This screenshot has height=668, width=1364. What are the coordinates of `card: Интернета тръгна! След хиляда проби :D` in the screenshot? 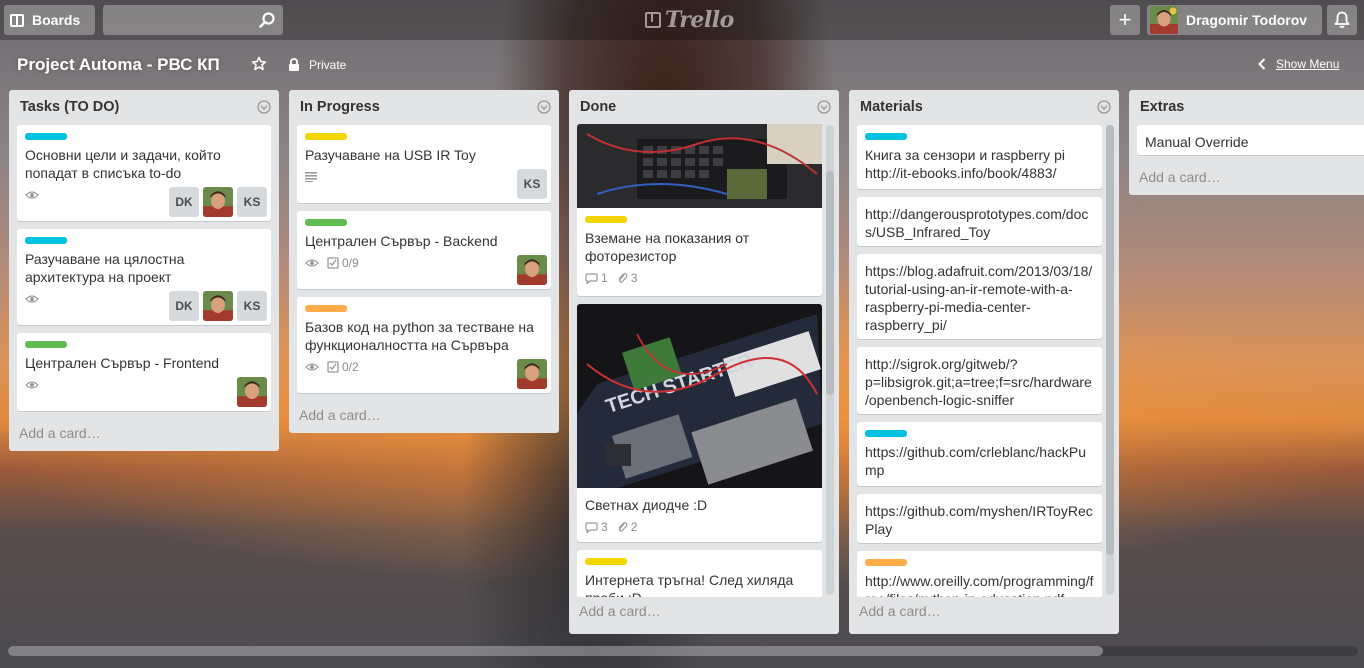 It's located at (699, 573).